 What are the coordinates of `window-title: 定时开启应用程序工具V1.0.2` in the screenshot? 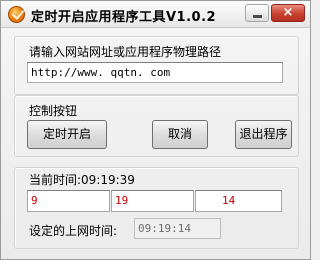 It's located at (124, 17).